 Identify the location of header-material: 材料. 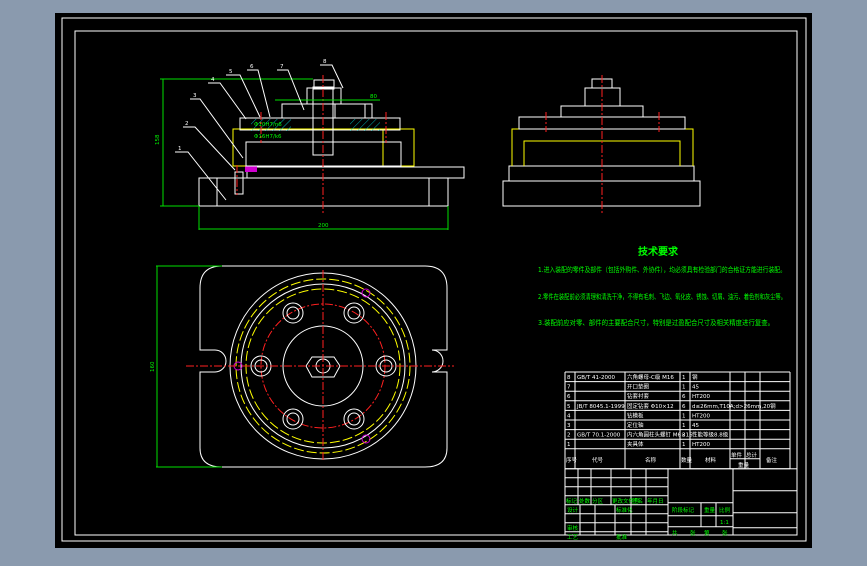
(711, 460).